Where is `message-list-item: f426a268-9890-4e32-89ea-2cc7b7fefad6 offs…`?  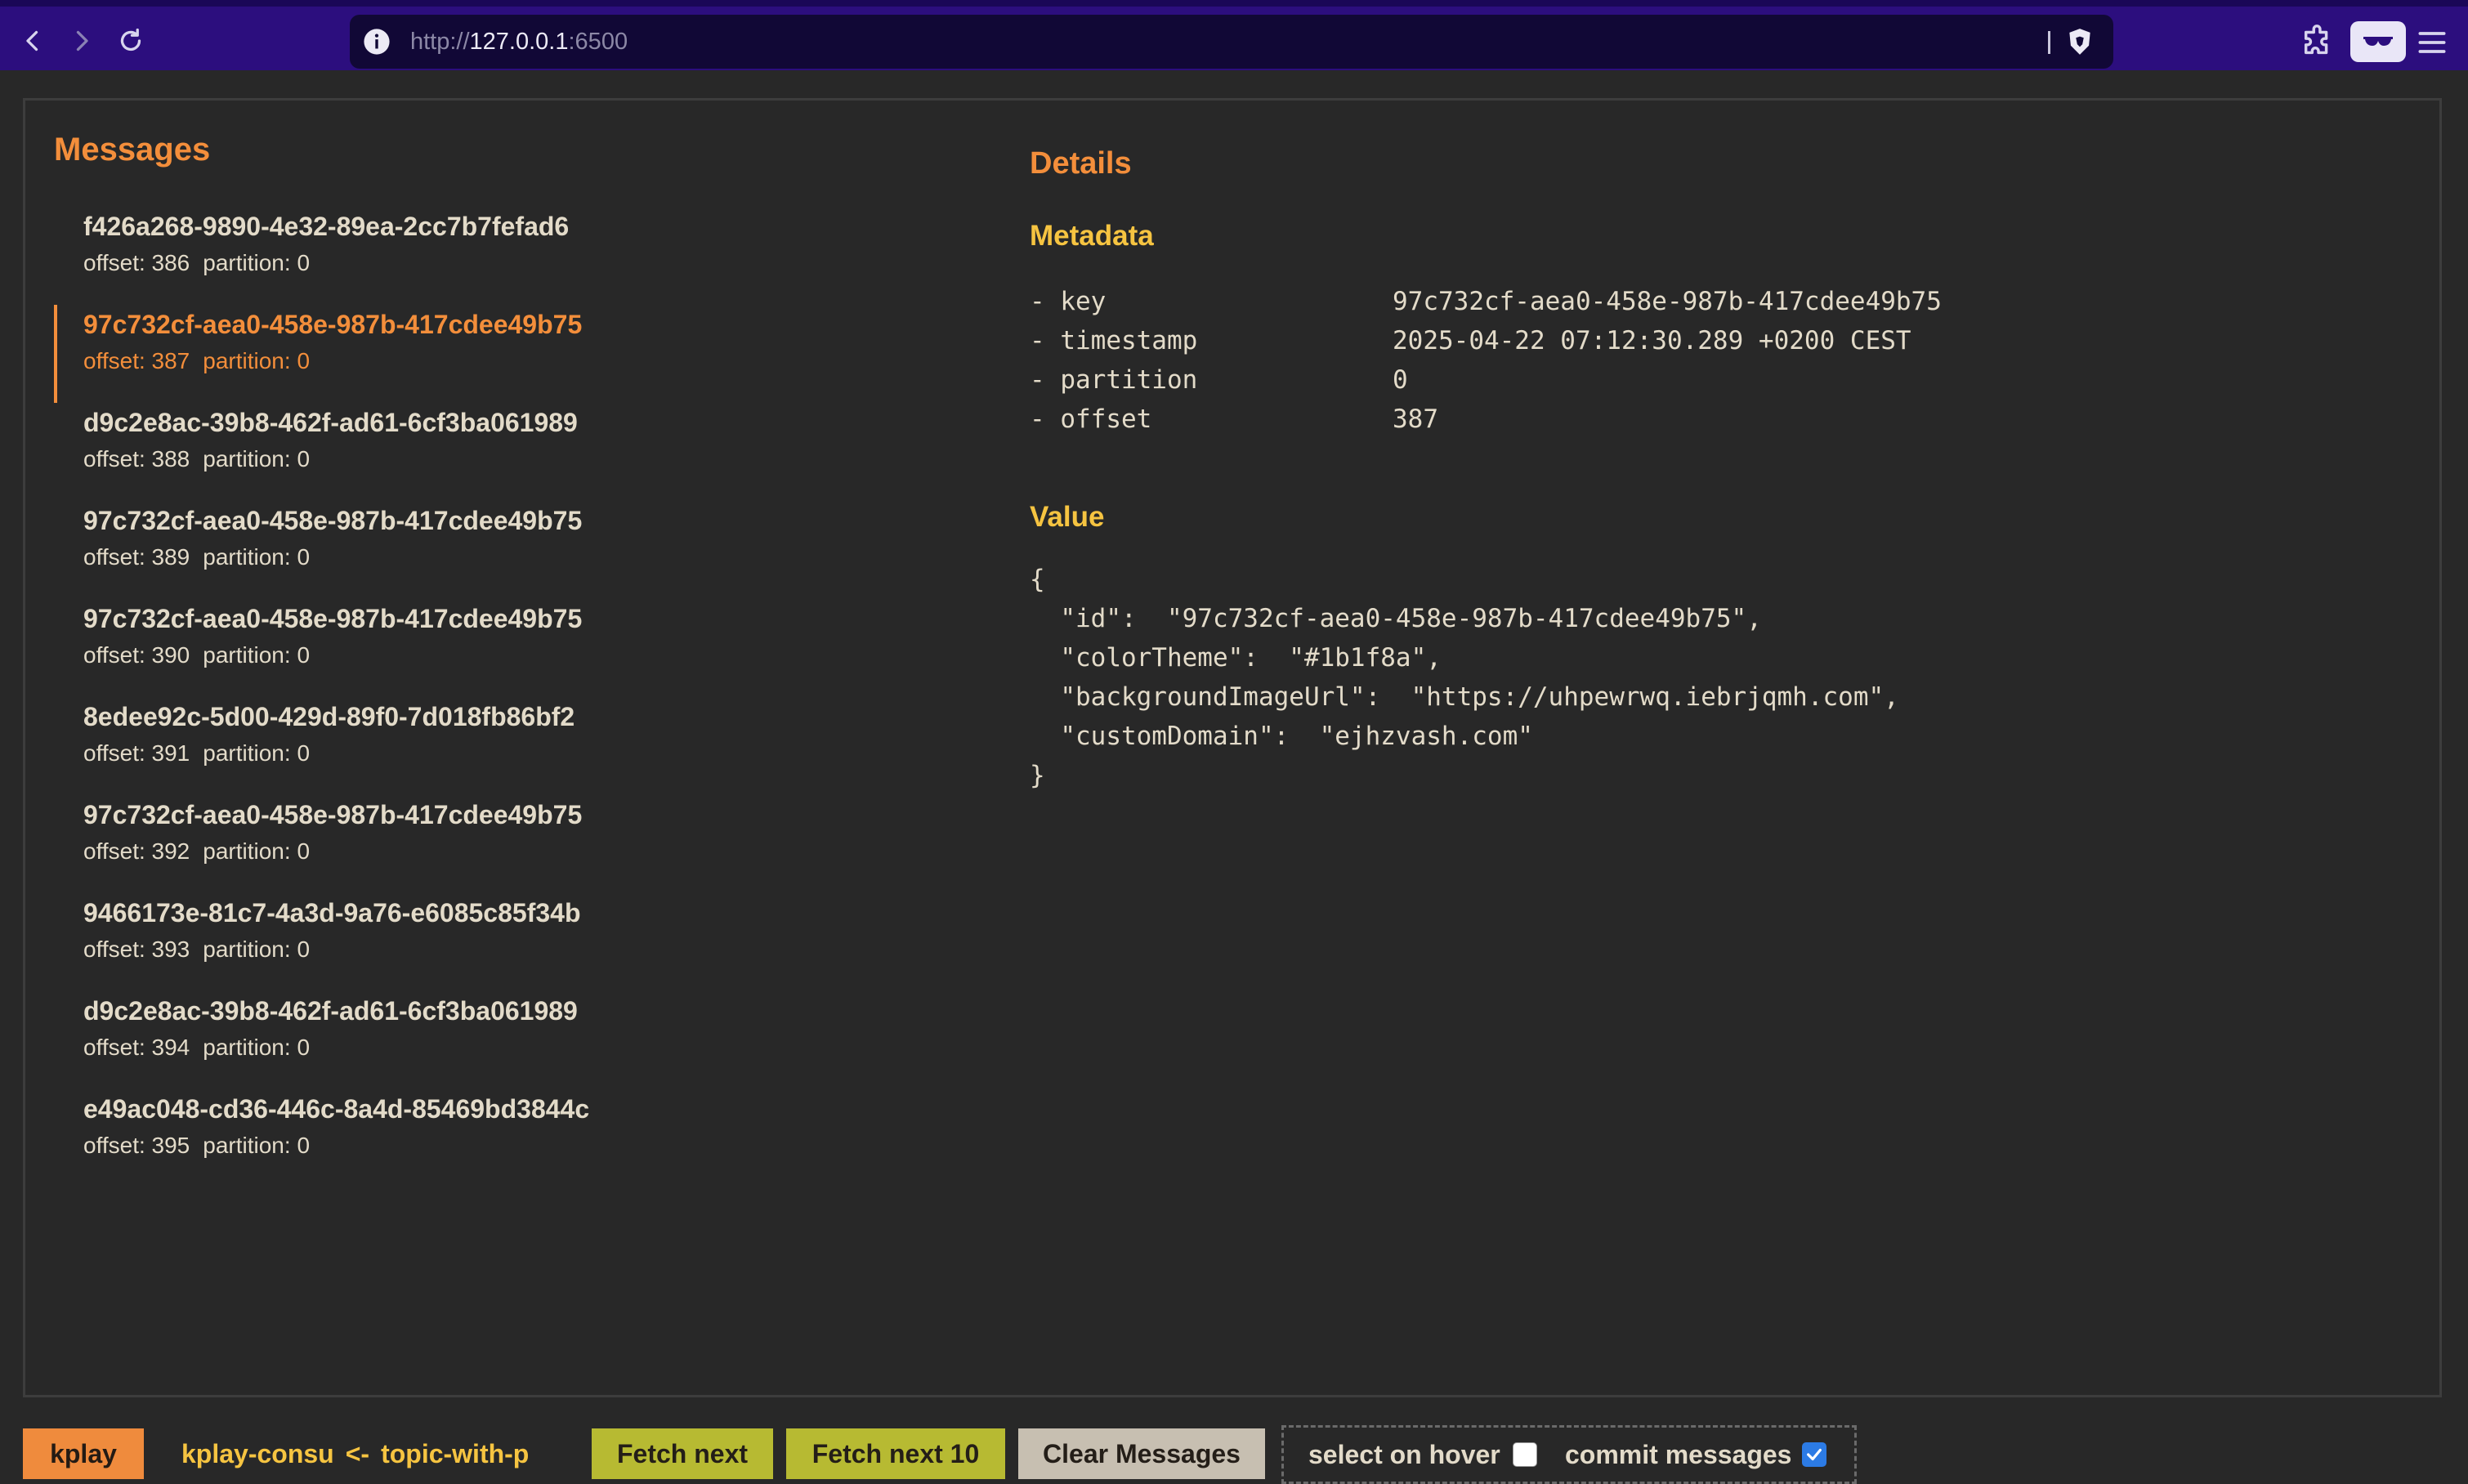
message-list-item: f426a268-9890-4e32-89ea-2cc7b7fefad6 offs… is located at coordinates (524, 256).